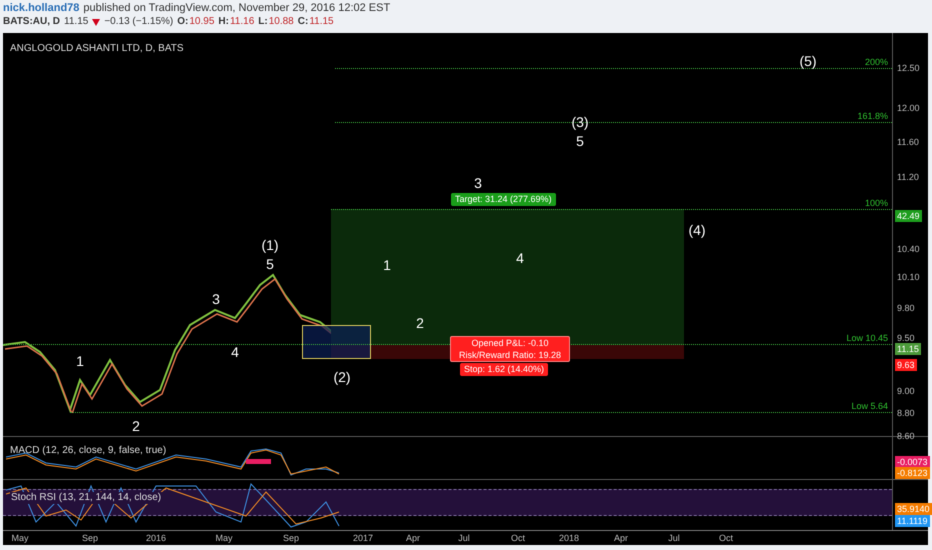  What do you see at coordinates (86, 498) in the screenshot?
I see `stoch-rsi-title: Stoch RSI (13, 21, 144, 14, close)` at bounding box center [86, 498].